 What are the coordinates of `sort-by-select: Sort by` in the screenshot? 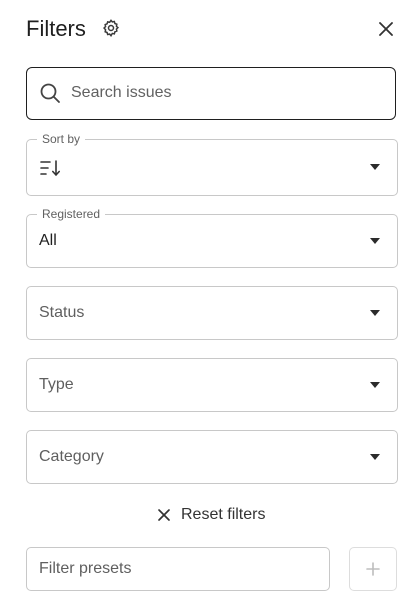 It's located at (212, 164).